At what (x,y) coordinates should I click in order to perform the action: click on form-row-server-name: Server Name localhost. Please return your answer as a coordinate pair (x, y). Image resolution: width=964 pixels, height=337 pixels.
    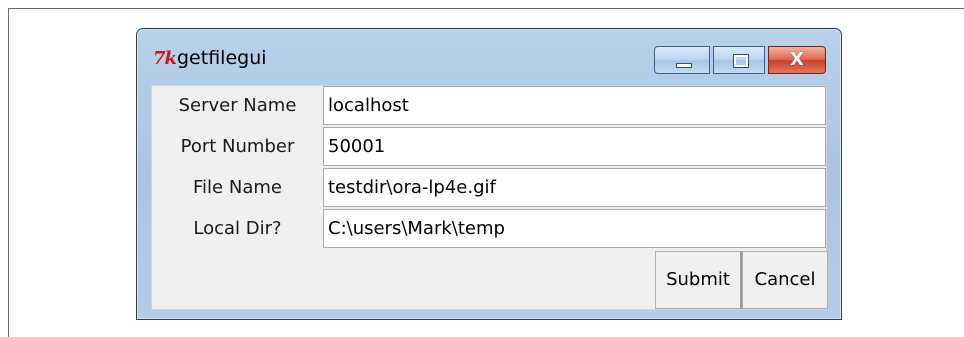
    Looking at the image, I should click on (490, 106).